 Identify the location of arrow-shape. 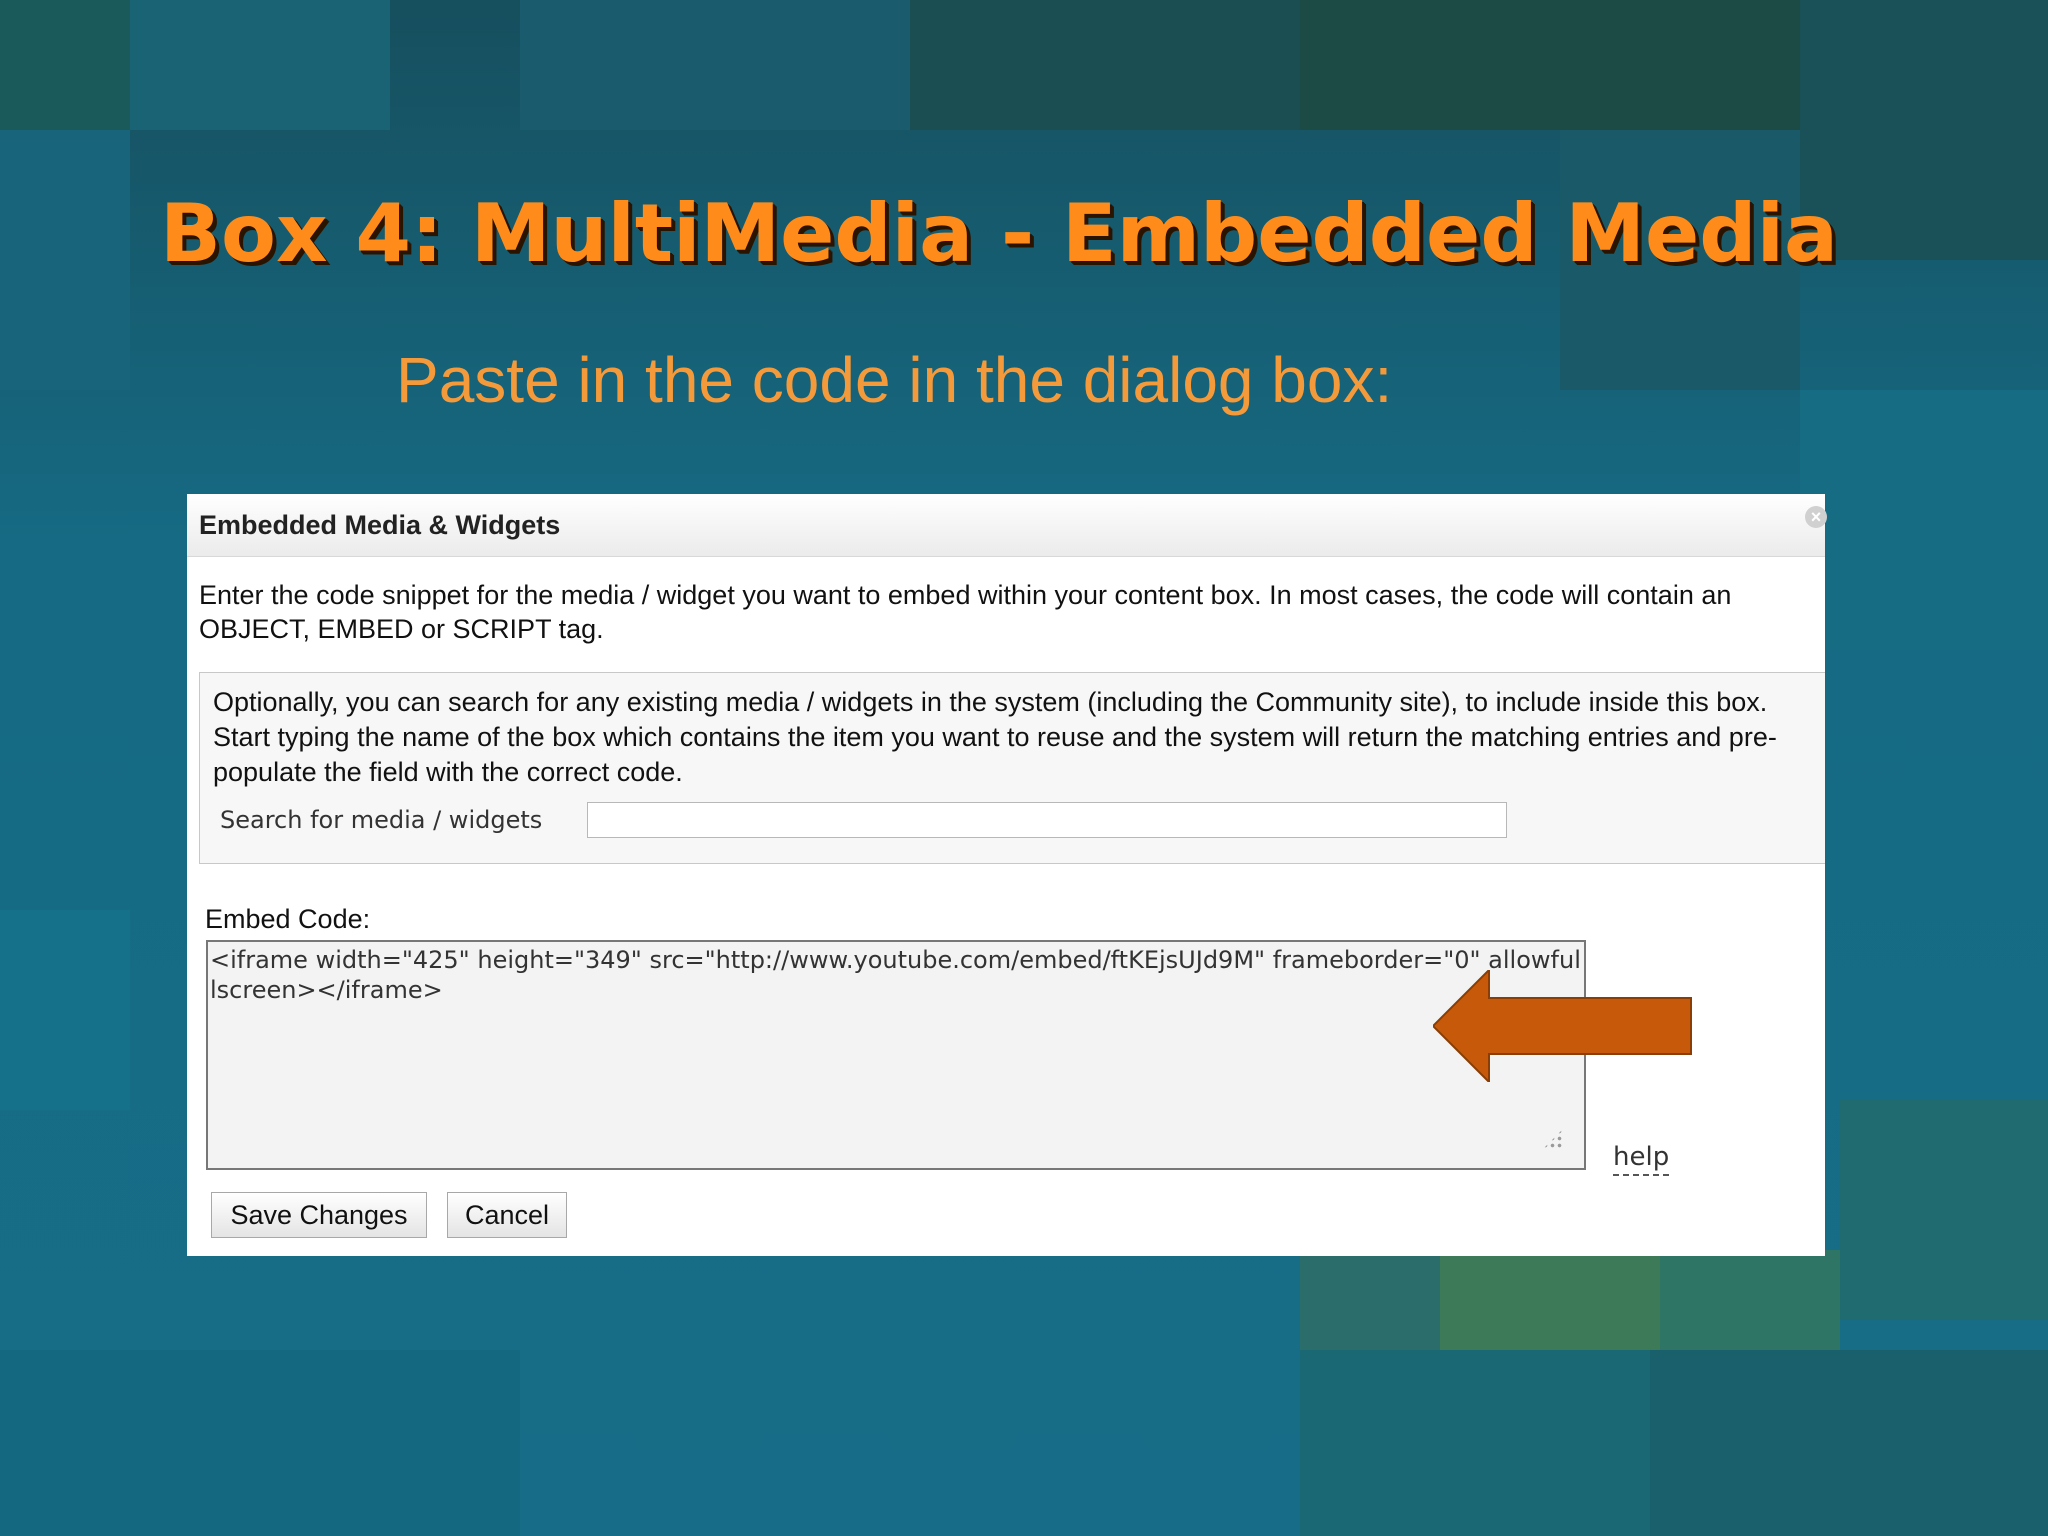
(1562, 1026).